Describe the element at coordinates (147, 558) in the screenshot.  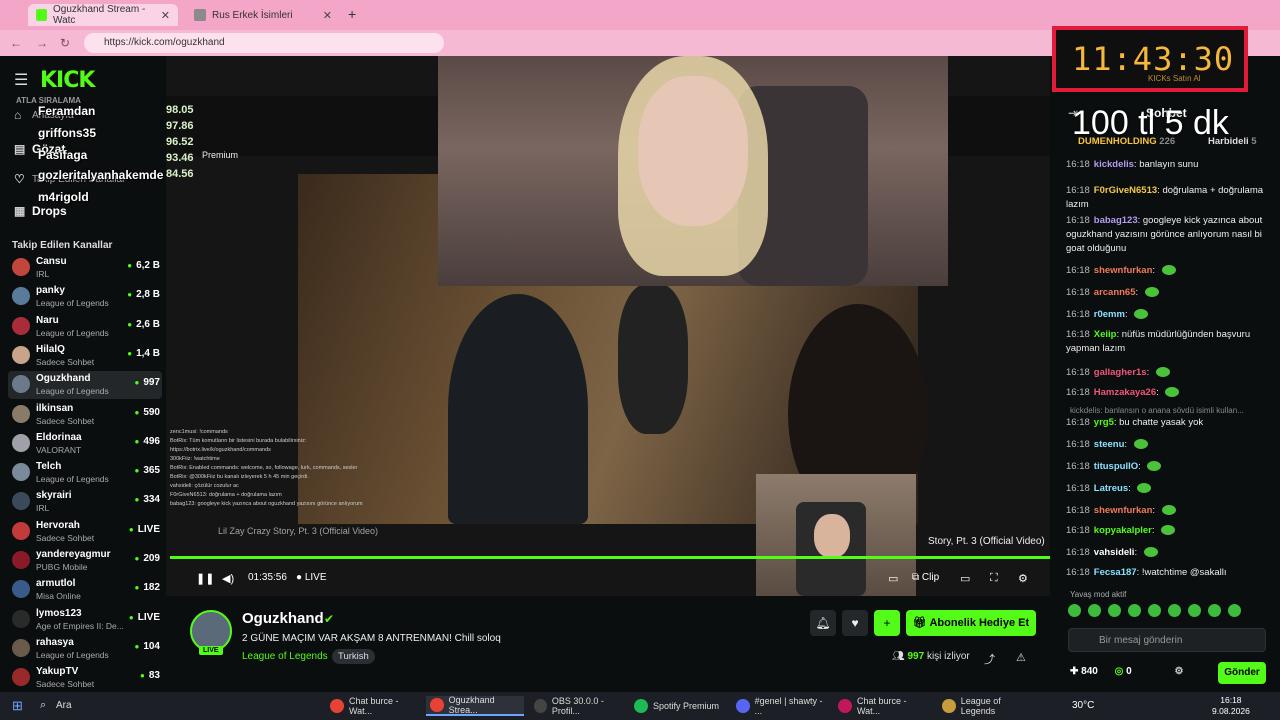
I see `channel-viewers: 209` at that location.